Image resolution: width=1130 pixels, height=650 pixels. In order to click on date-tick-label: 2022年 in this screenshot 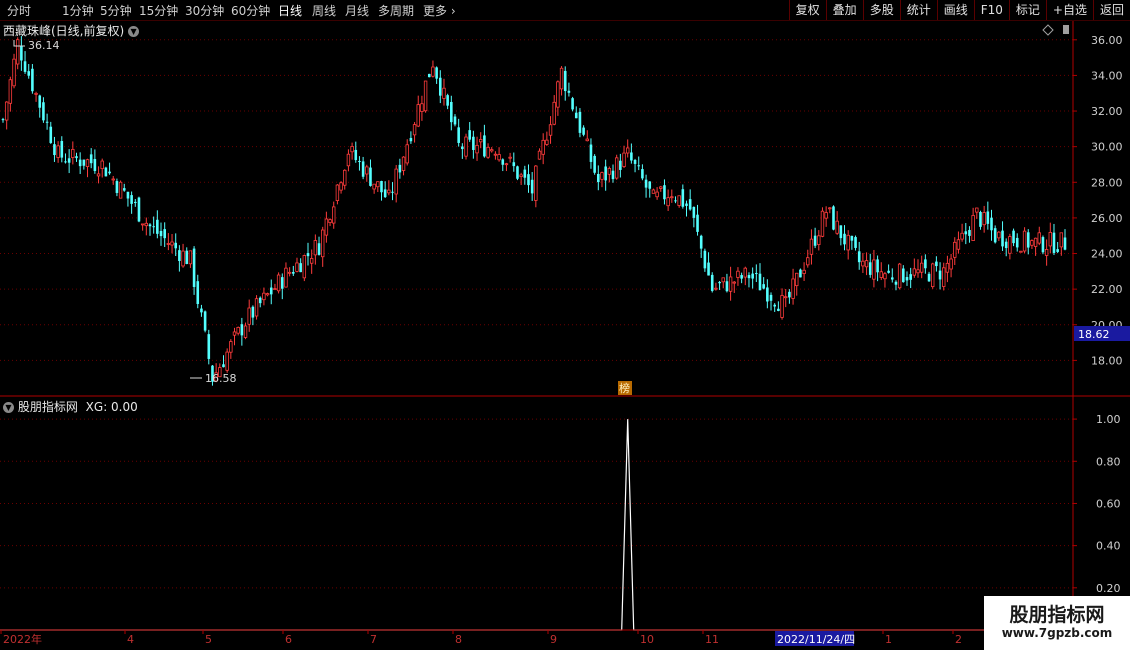, I will do `click(22, 639)`.